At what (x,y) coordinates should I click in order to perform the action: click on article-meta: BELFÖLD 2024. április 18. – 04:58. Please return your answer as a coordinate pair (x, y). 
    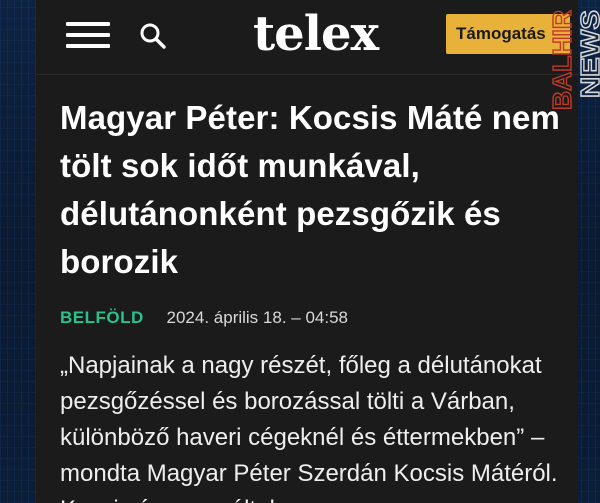
    Looking at the image, I should click on (310, 318).